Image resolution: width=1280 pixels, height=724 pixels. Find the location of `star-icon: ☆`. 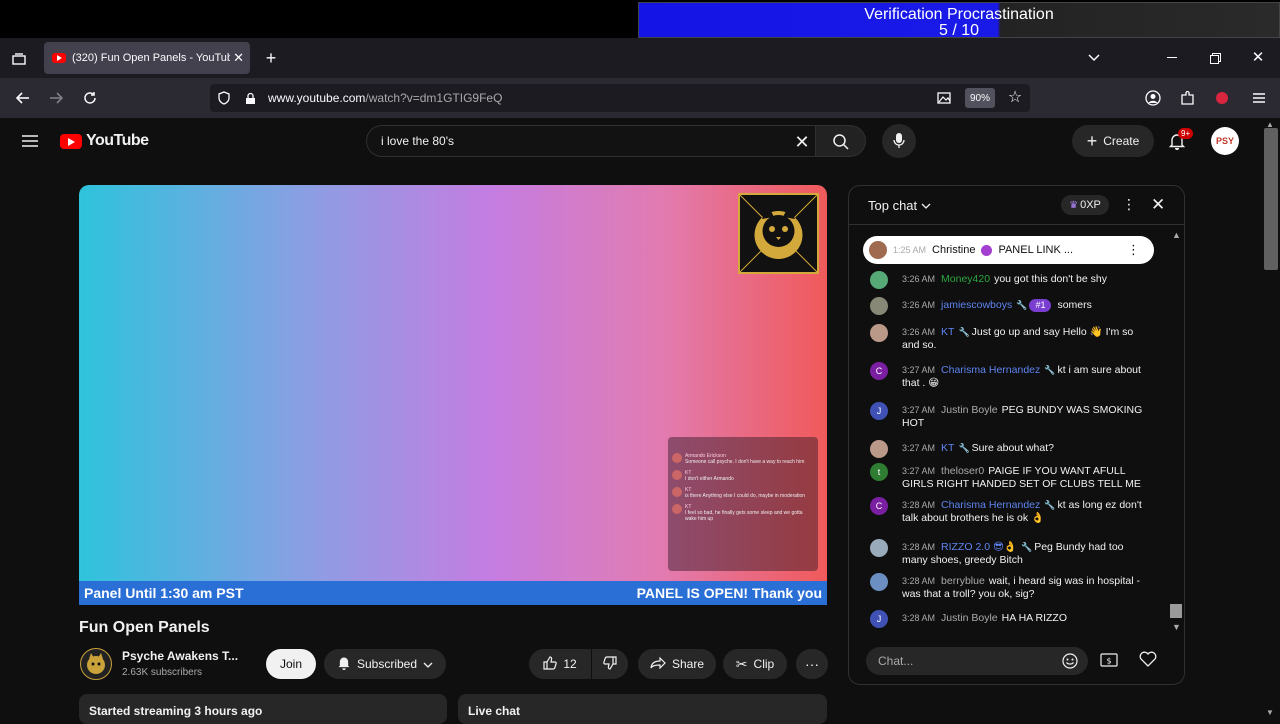

star-icon: ☆ is located at coordinates (1015, 97).